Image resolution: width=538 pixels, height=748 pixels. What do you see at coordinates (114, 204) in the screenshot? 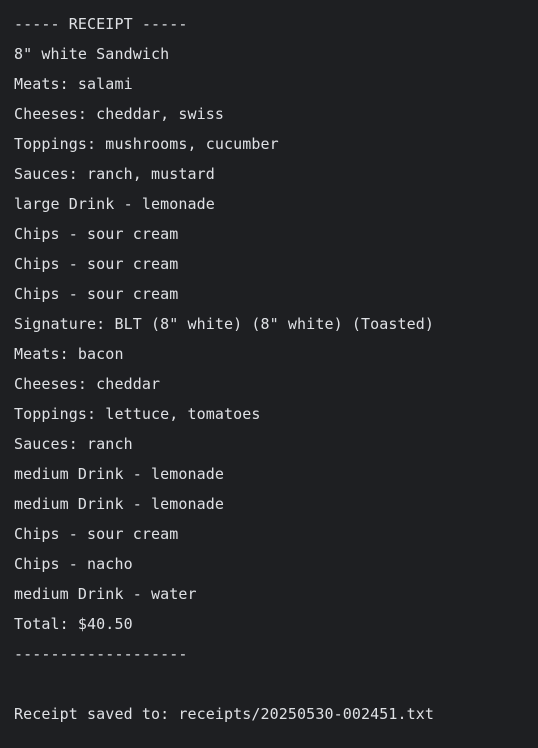
I see `item-drink: large Drink - lemonade` at bounding box center [114, 204].